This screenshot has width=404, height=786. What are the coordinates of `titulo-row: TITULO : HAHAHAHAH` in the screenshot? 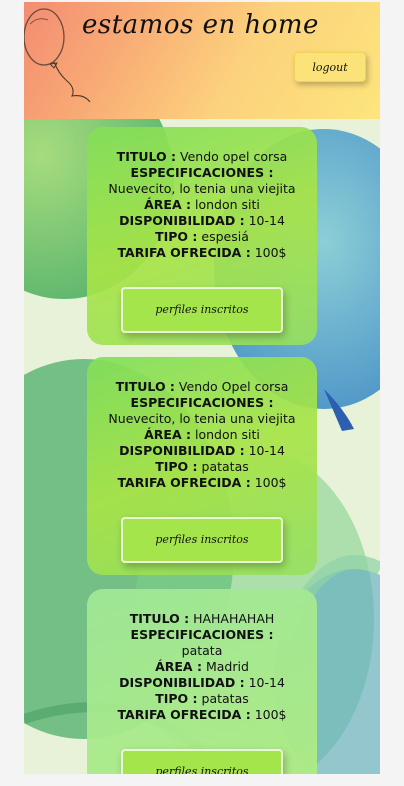 It's located at (202, 618).